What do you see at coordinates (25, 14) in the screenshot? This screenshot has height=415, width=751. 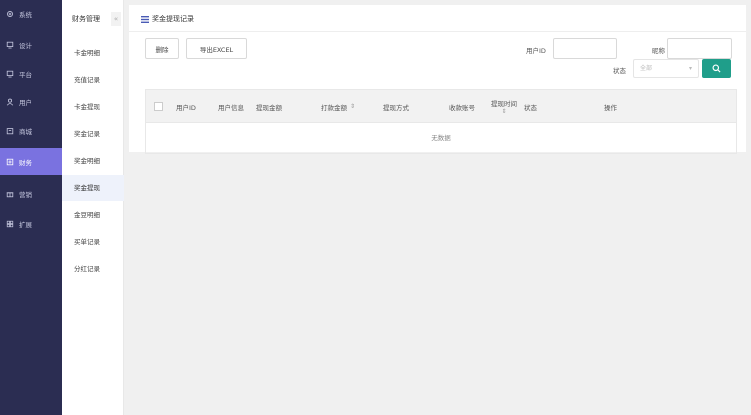 I see `nav-item-label: 系统` at bounding box center [25, 14].